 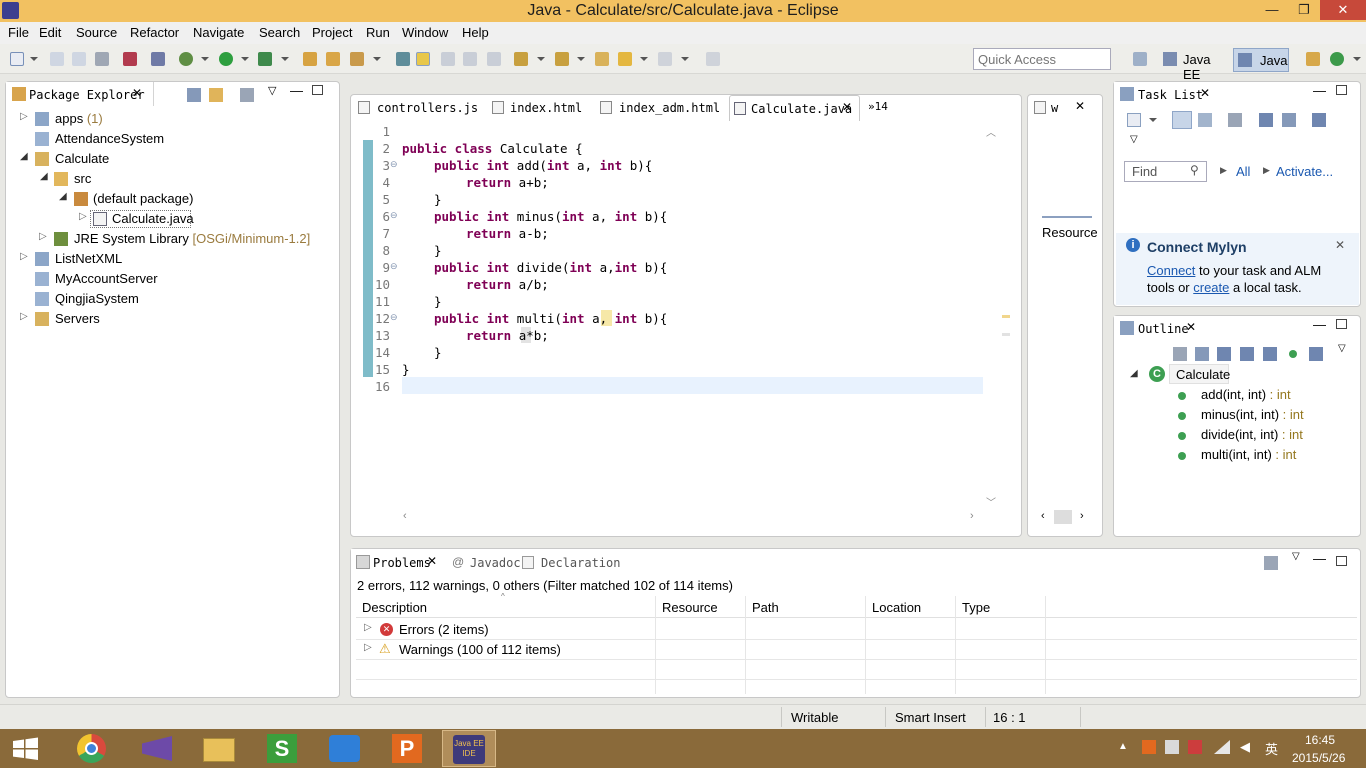 I want to click on prev-annotation-icon, so click(x=562, y=59).